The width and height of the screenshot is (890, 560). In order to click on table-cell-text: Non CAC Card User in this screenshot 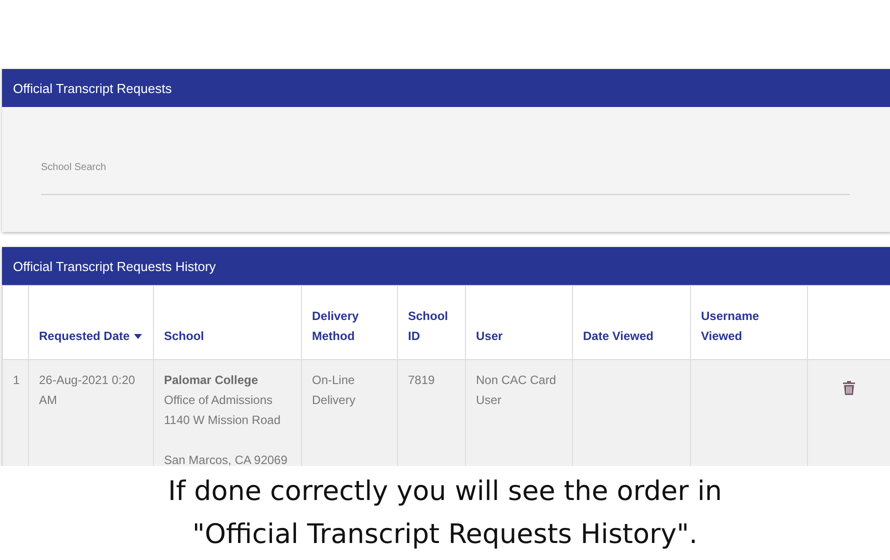, I will do `click(517, 390)`.